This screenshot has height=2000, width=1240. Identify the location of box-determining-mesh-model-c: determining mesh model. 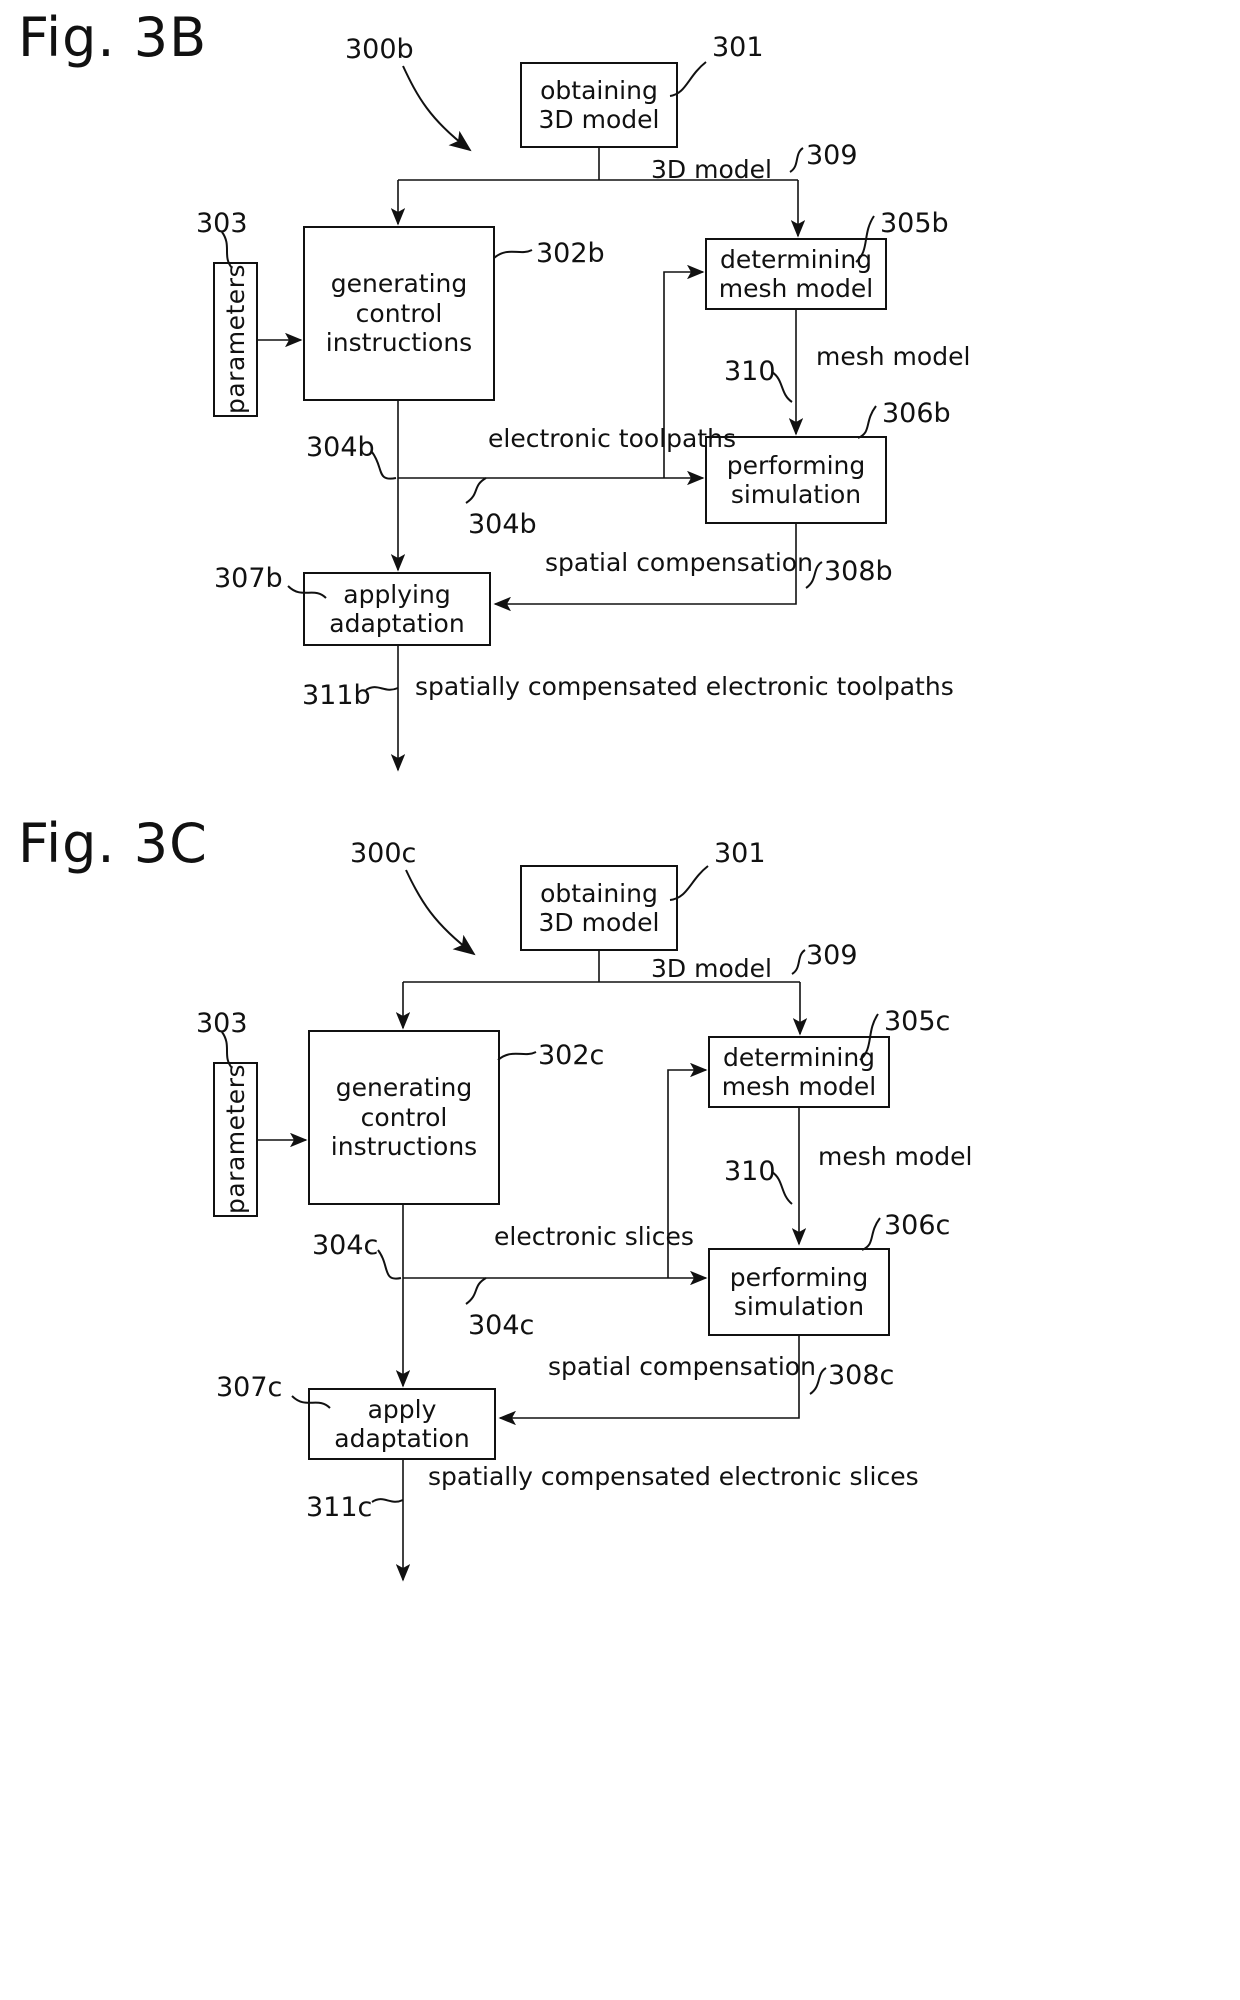
(799, 1072).